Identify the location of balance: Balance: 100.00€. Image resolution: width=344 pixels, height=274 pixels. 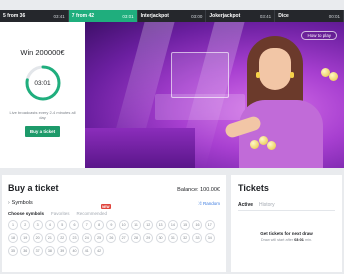
(198, 190).